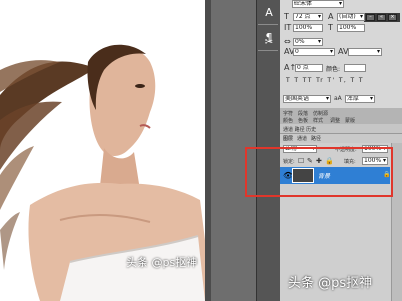 This screenshot has height=301, width=402. I want to click on footer-watermark: 头条 @ps抠神, so click(330, 283).